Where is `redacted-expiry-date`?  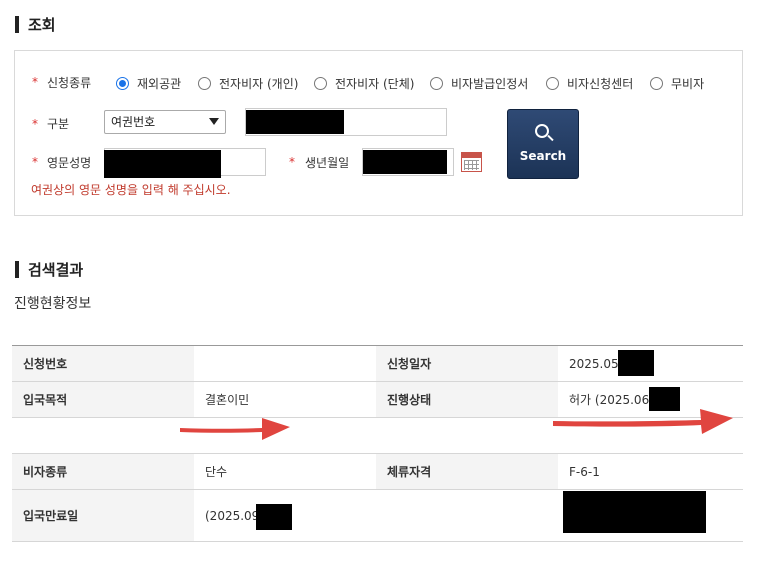
redacted-expiry-date is located at coordinates (274, 517).